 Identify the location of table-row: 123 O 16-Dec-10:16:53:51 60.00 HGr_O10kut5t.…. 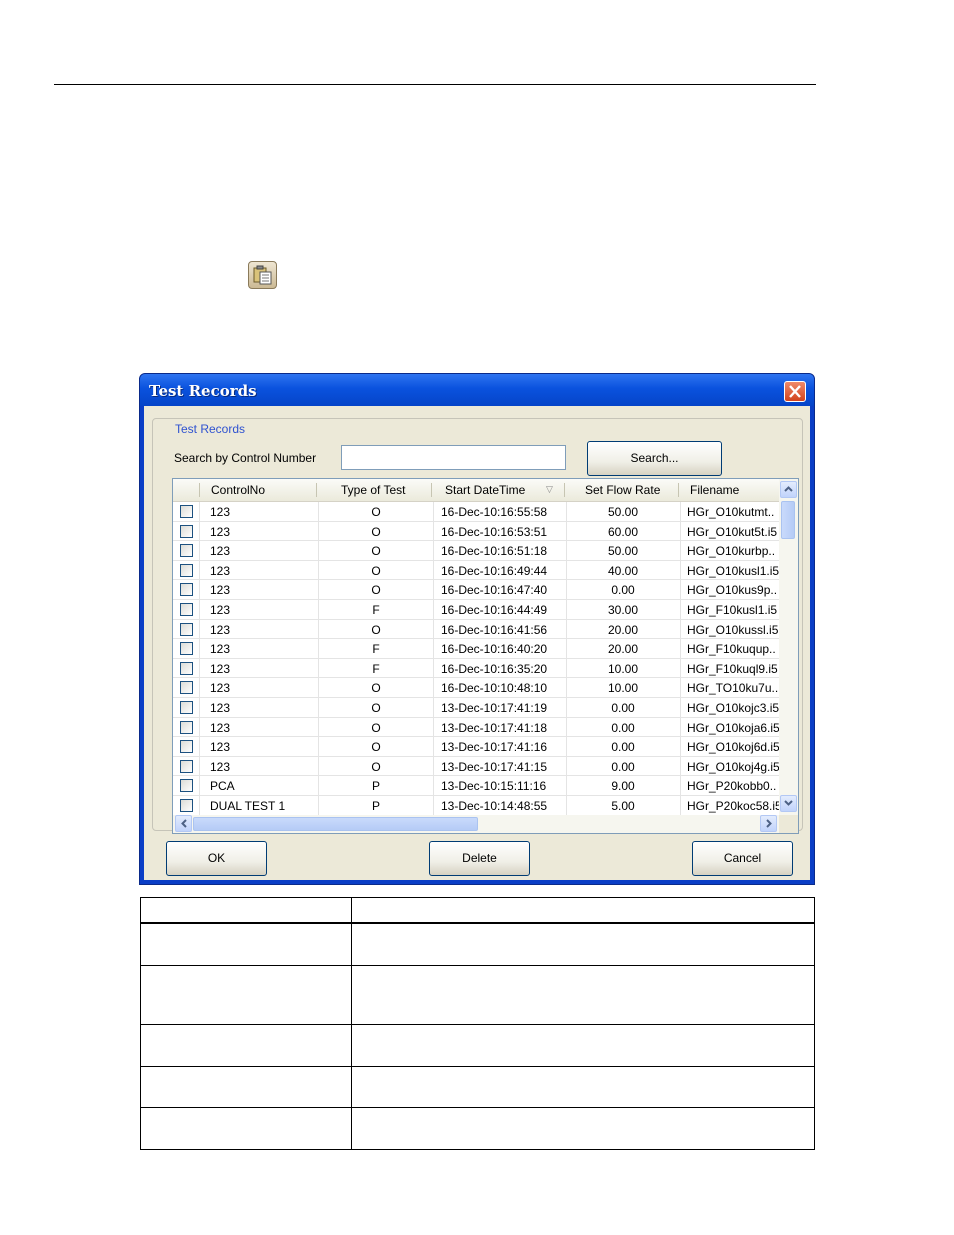
(476, 532).